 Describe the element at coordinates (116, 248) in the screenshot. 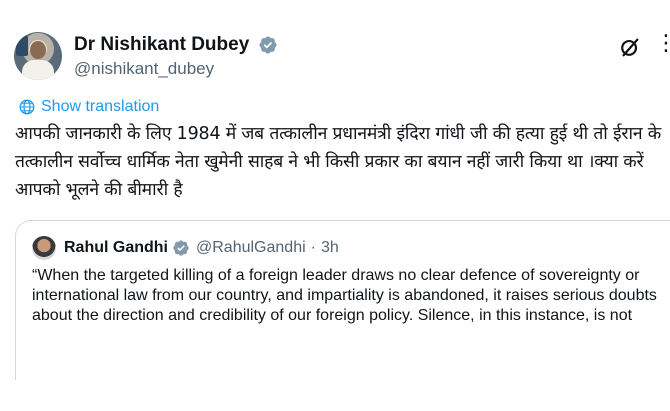

I see `quoted-display-name: Rahul Gandhi` at that location.